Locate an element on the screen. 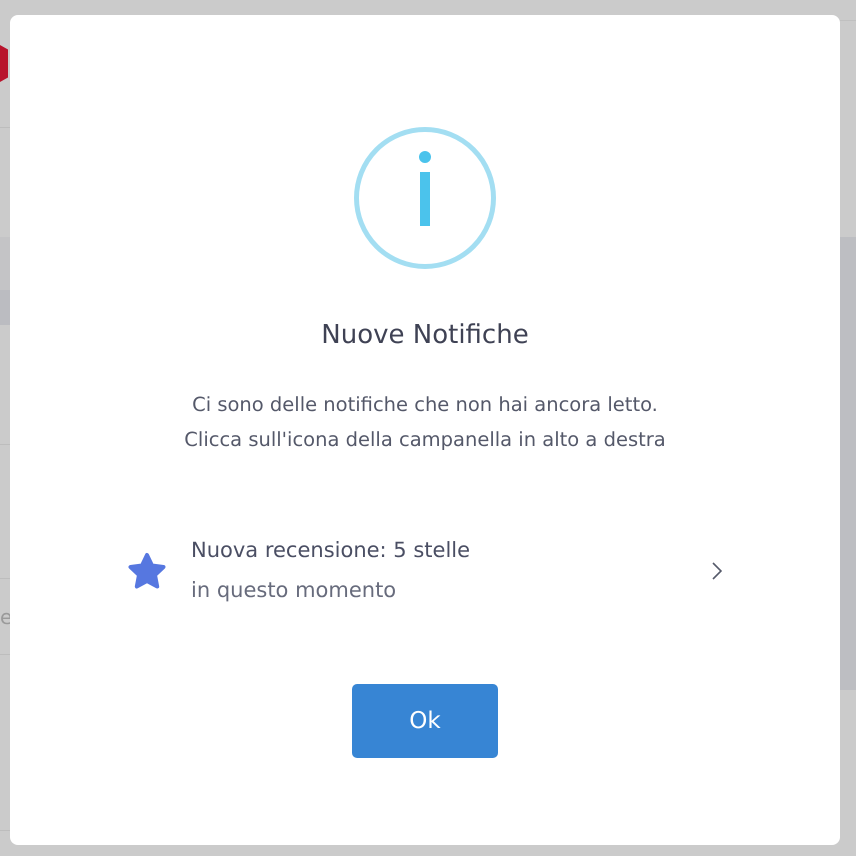  info-icon is located at coordinates (425, 198).